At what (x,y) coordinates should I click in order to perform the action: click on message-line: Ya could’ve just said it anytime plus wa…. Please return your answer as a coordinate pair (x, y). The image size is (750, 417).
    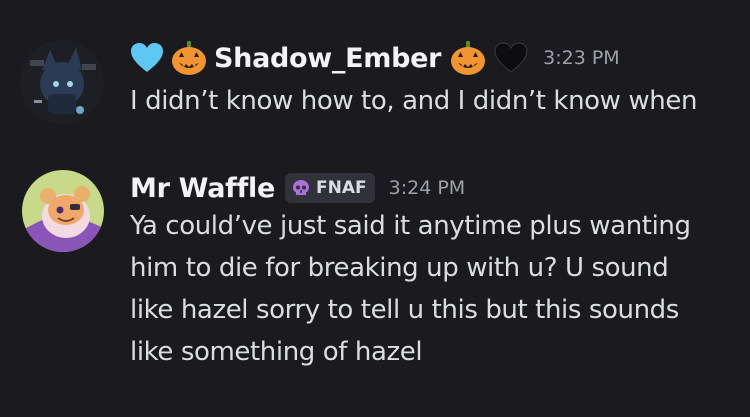
    Looking at the image, I should click on (410, 226).